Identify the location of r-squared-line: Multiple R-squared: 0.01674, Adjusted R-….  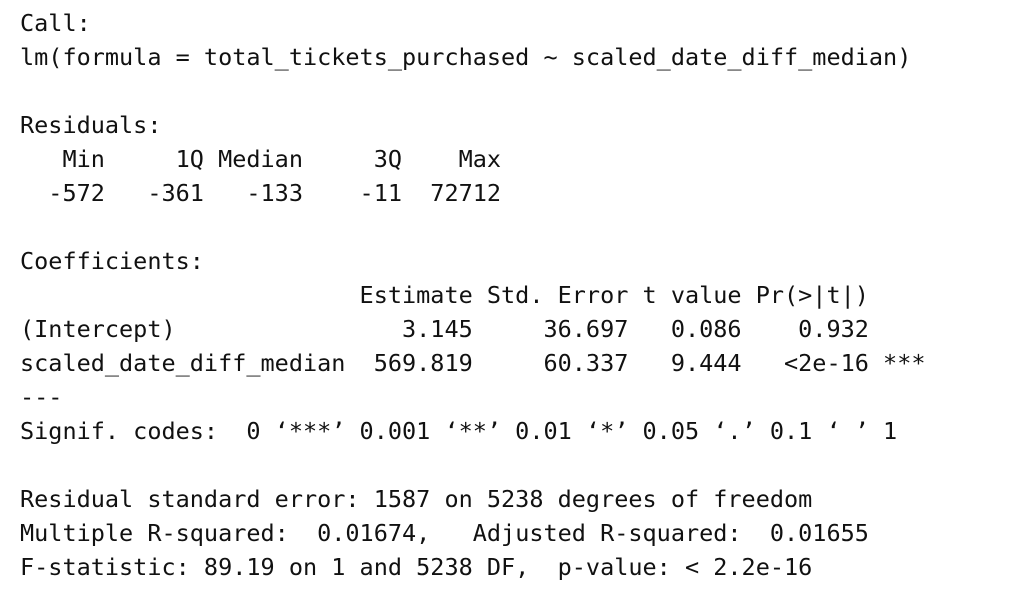
(452, 533).